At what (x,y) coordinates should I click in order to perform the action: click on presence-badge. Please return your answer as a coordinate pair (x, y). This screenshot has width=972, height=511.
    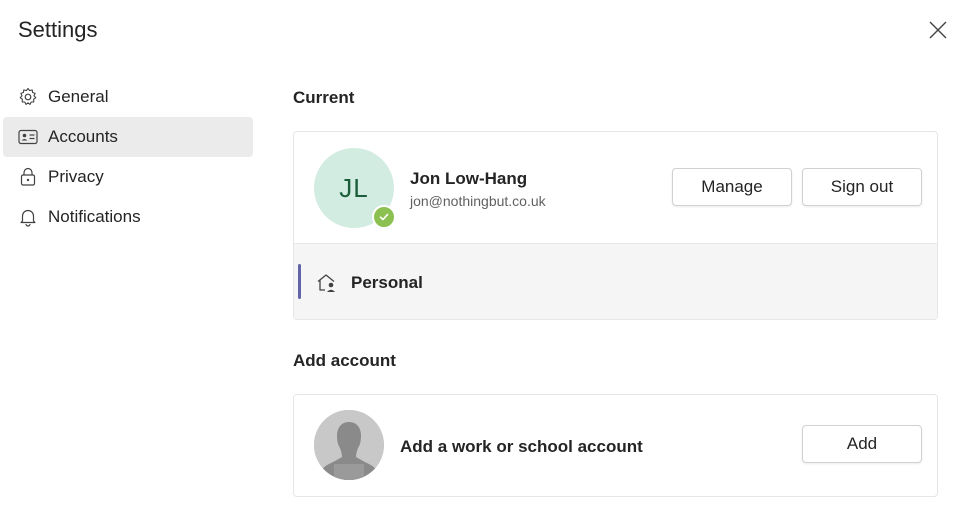
    Looking at the image, I should click on (384, 217).